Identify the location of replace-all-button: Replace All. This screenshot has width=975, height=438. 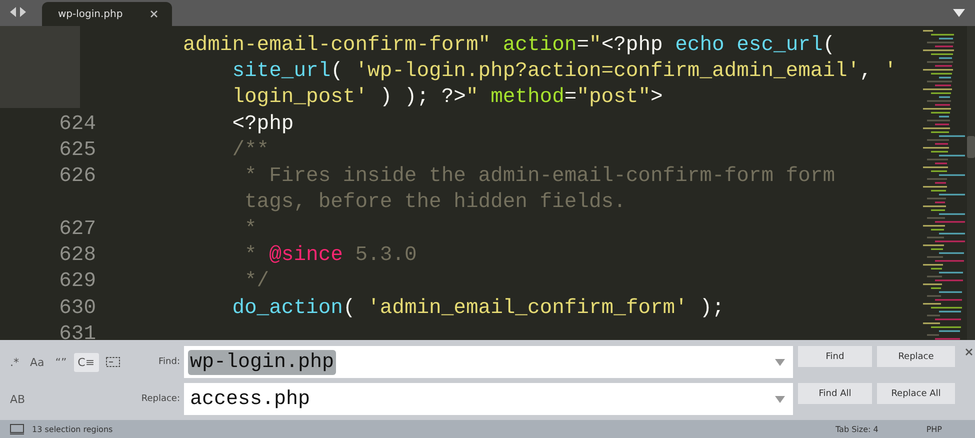
(916, 393).